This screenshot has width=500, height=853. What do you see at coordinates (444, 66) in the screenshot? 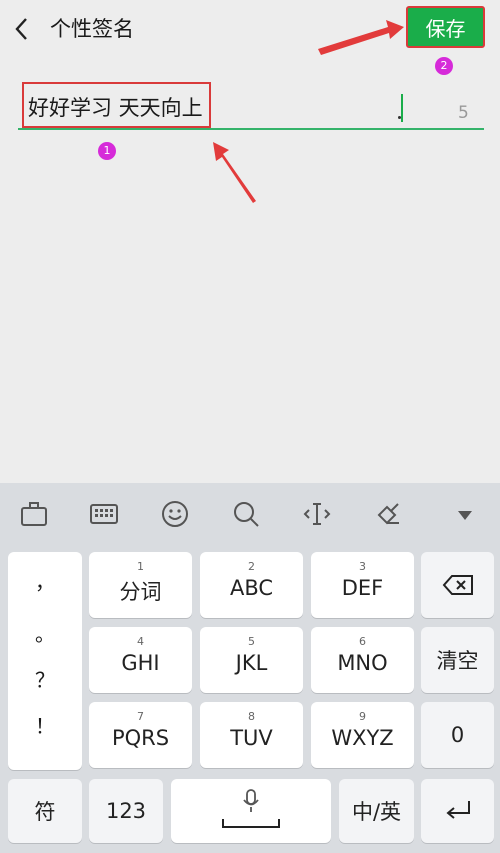
I see `annotation-marker-2: 2` at bounding box center [444, 66].